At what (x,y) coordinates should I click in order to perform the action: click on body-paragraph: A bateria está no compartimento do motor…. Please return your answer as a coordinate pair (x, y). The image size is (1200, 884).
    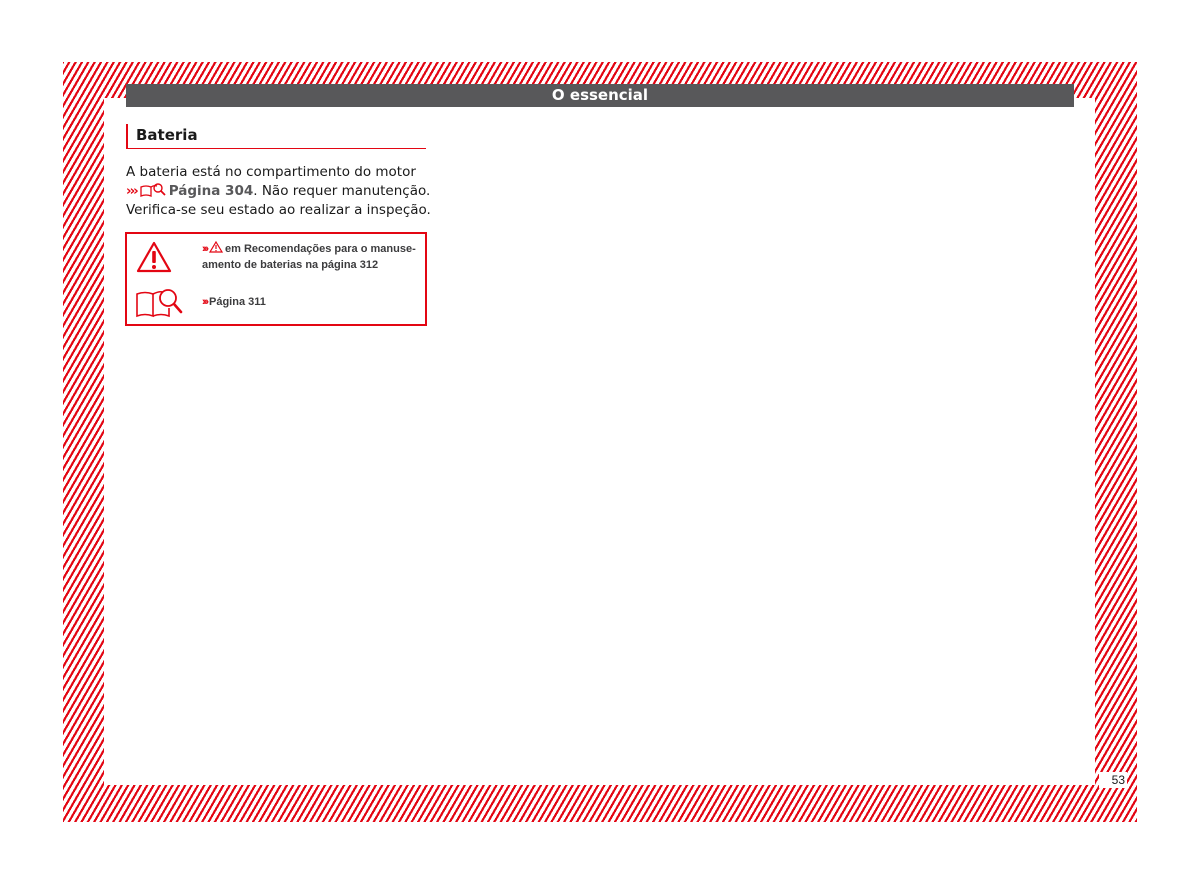
    Looking at the image, I should click on (278, 191).